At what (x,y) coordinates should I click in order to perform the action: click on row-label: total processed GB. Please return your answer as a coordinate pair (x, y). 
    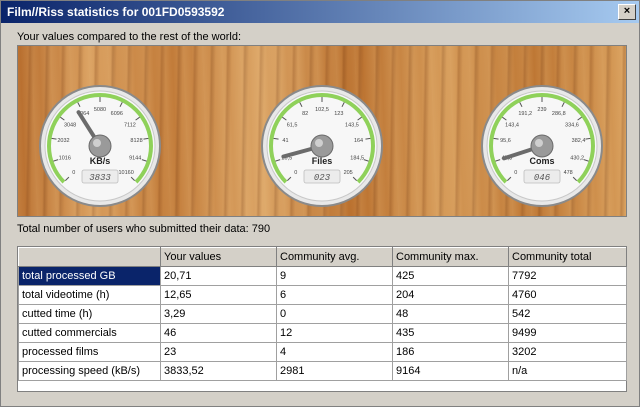
    Looking at the image, I should click on (89, 276).